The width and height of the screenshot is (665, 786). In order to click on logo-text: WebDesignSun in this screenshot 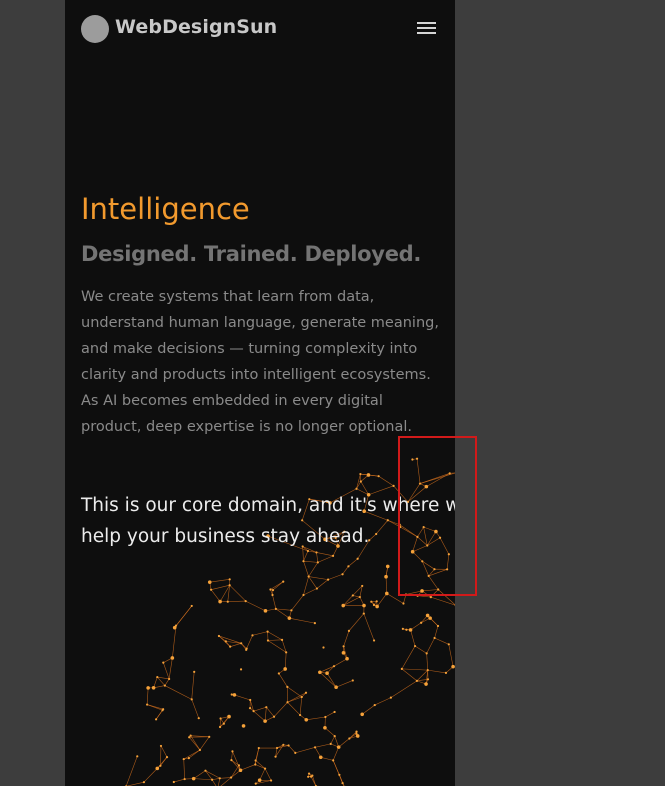, I will do `click(196, 27)`.